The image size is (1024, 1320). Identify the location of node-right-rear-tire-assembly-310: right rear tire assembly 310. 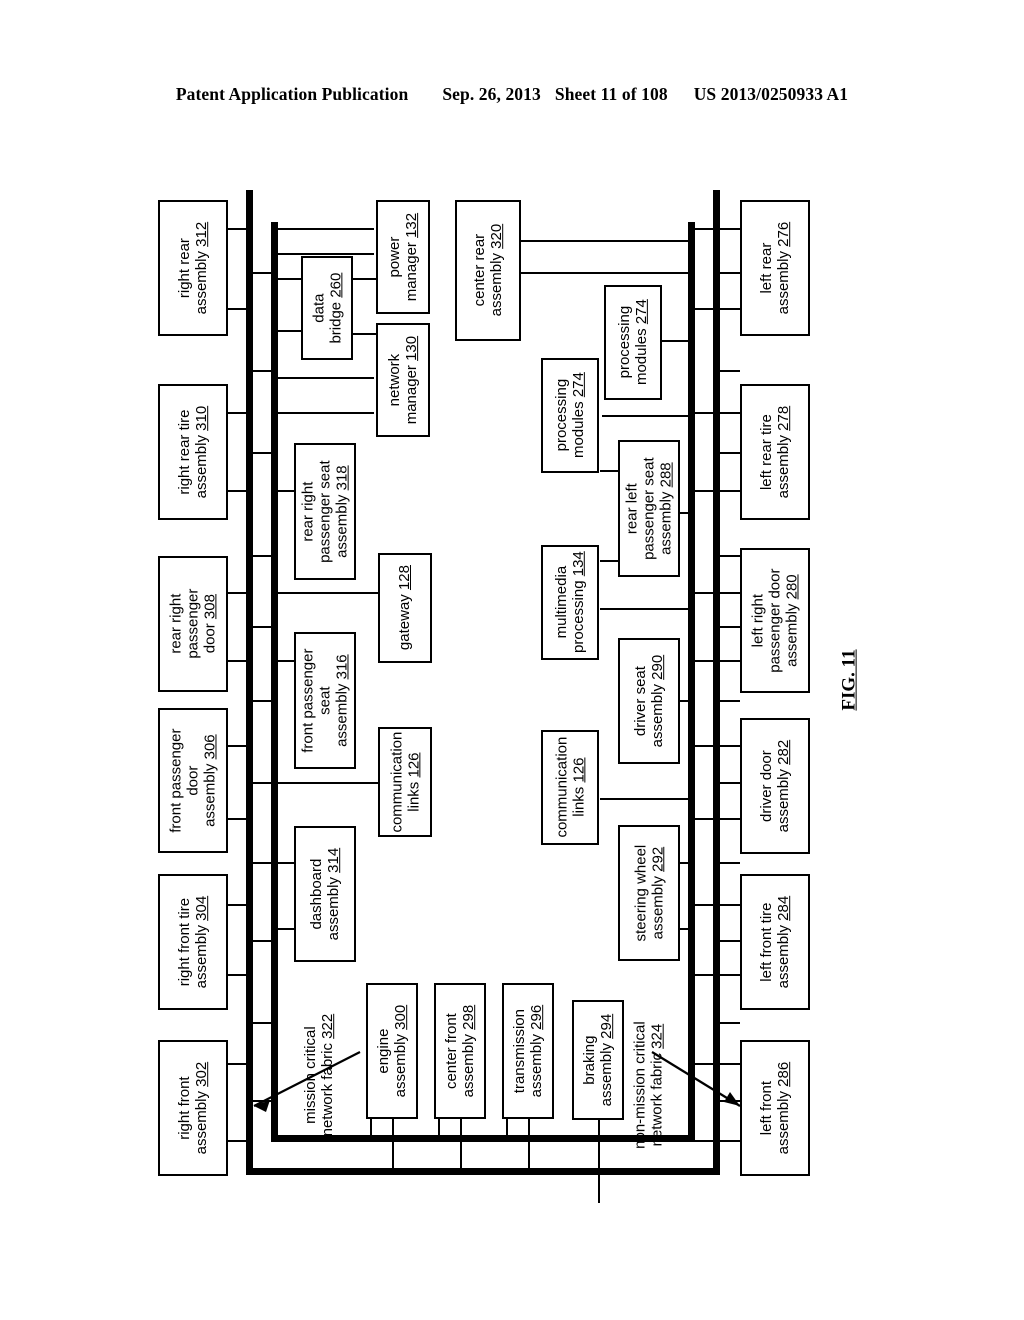
(193, 452).